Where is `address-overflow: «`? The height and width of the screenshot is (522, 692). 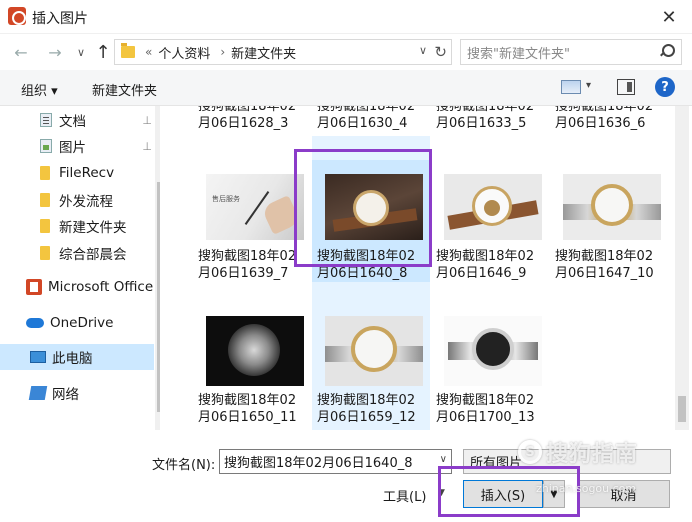 address-overflow: « is located at coordinates (148, 52).